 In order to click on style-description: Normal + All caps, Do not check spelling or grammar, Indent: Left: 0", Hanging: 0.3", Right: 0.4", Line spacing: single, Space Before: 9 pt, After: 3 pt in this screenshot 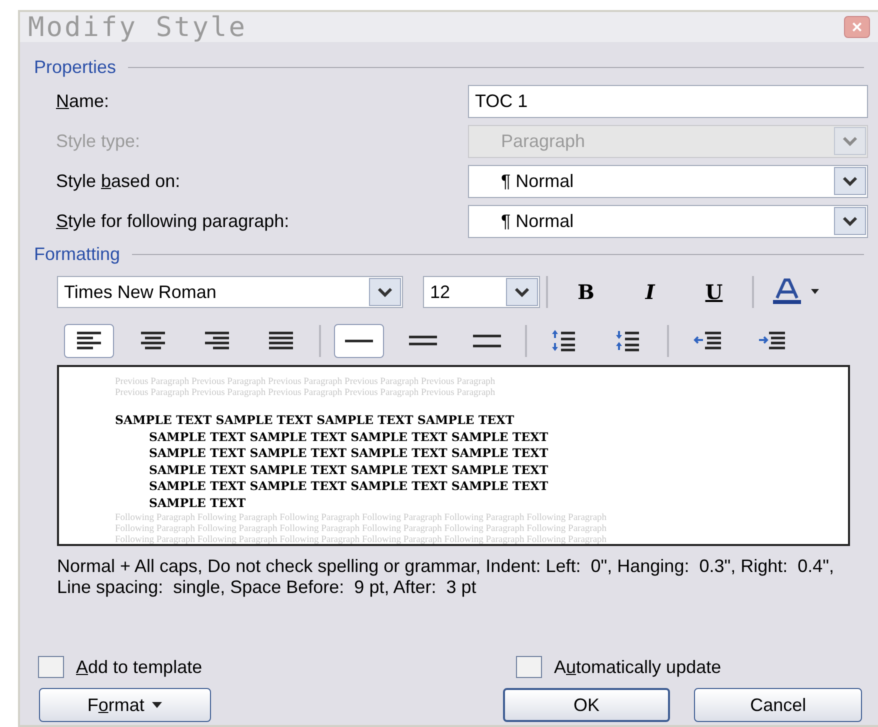, I will do `click(446, 577)`.